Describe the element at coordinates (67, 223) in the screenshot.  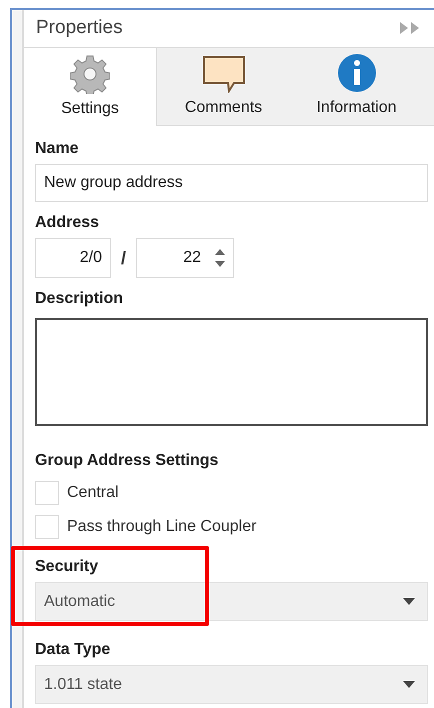
I see `field-label: Address` at that location.